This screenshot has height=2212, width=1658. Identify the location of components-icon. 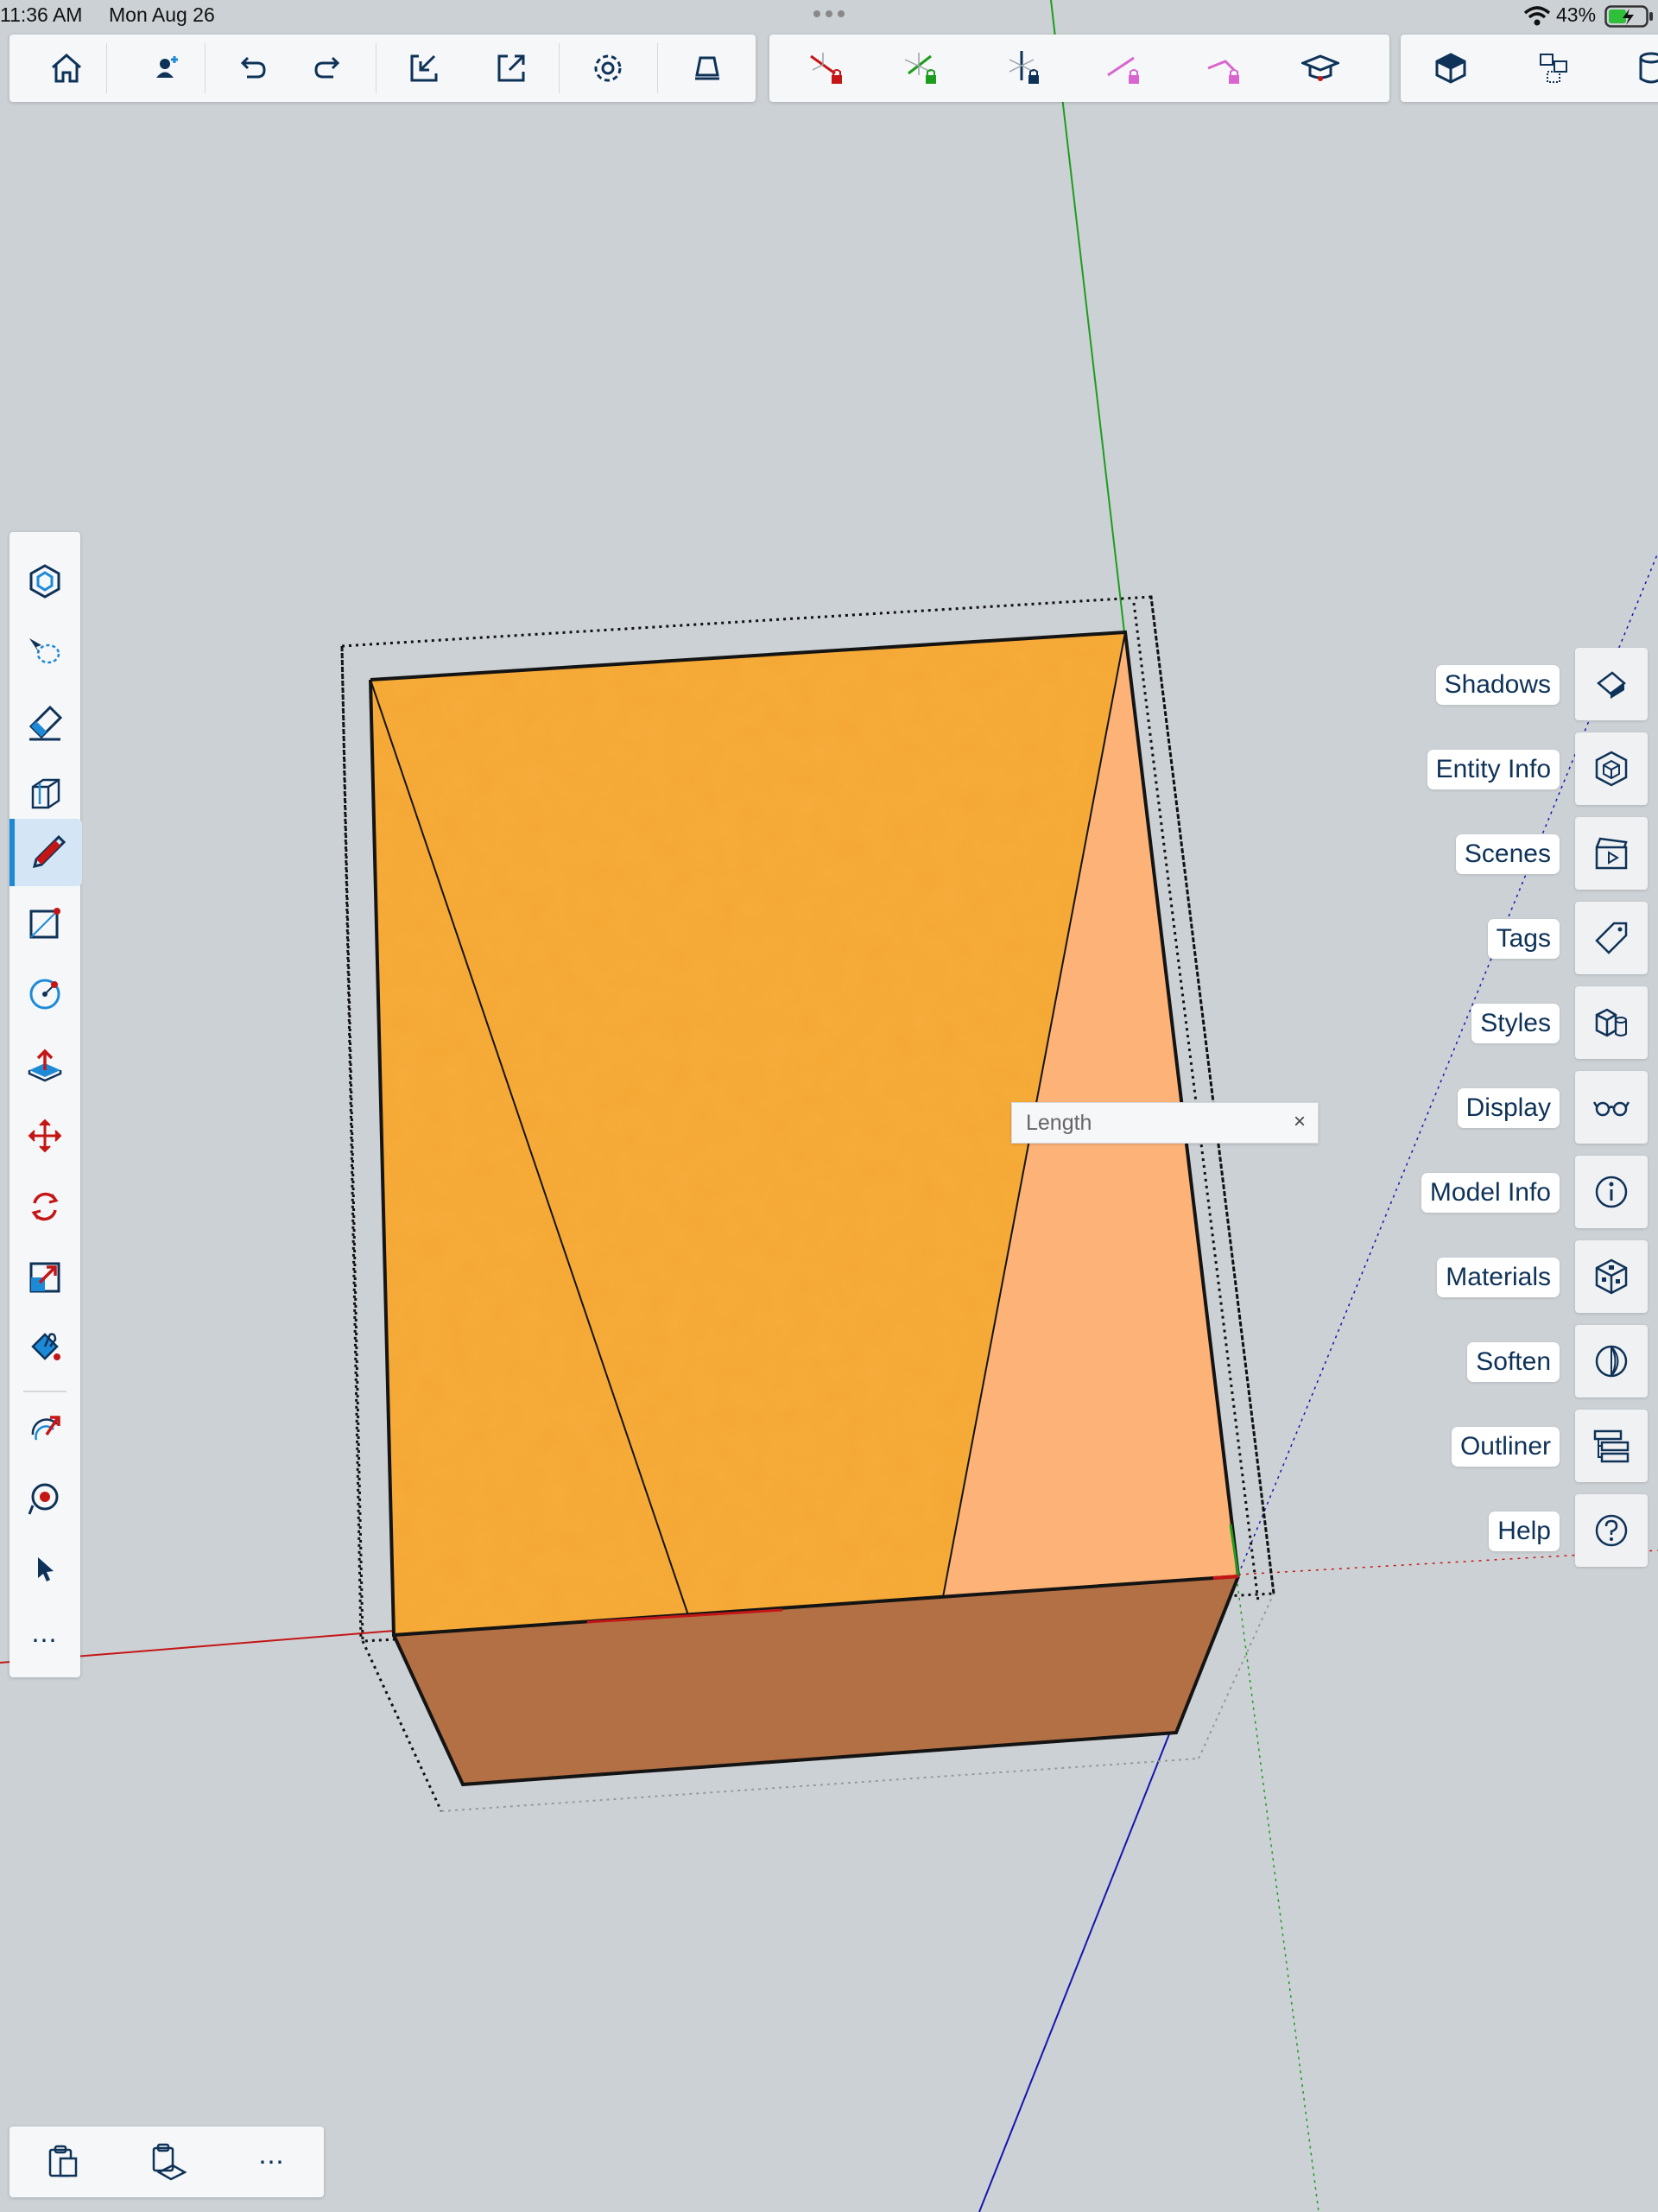
(1553, 68).